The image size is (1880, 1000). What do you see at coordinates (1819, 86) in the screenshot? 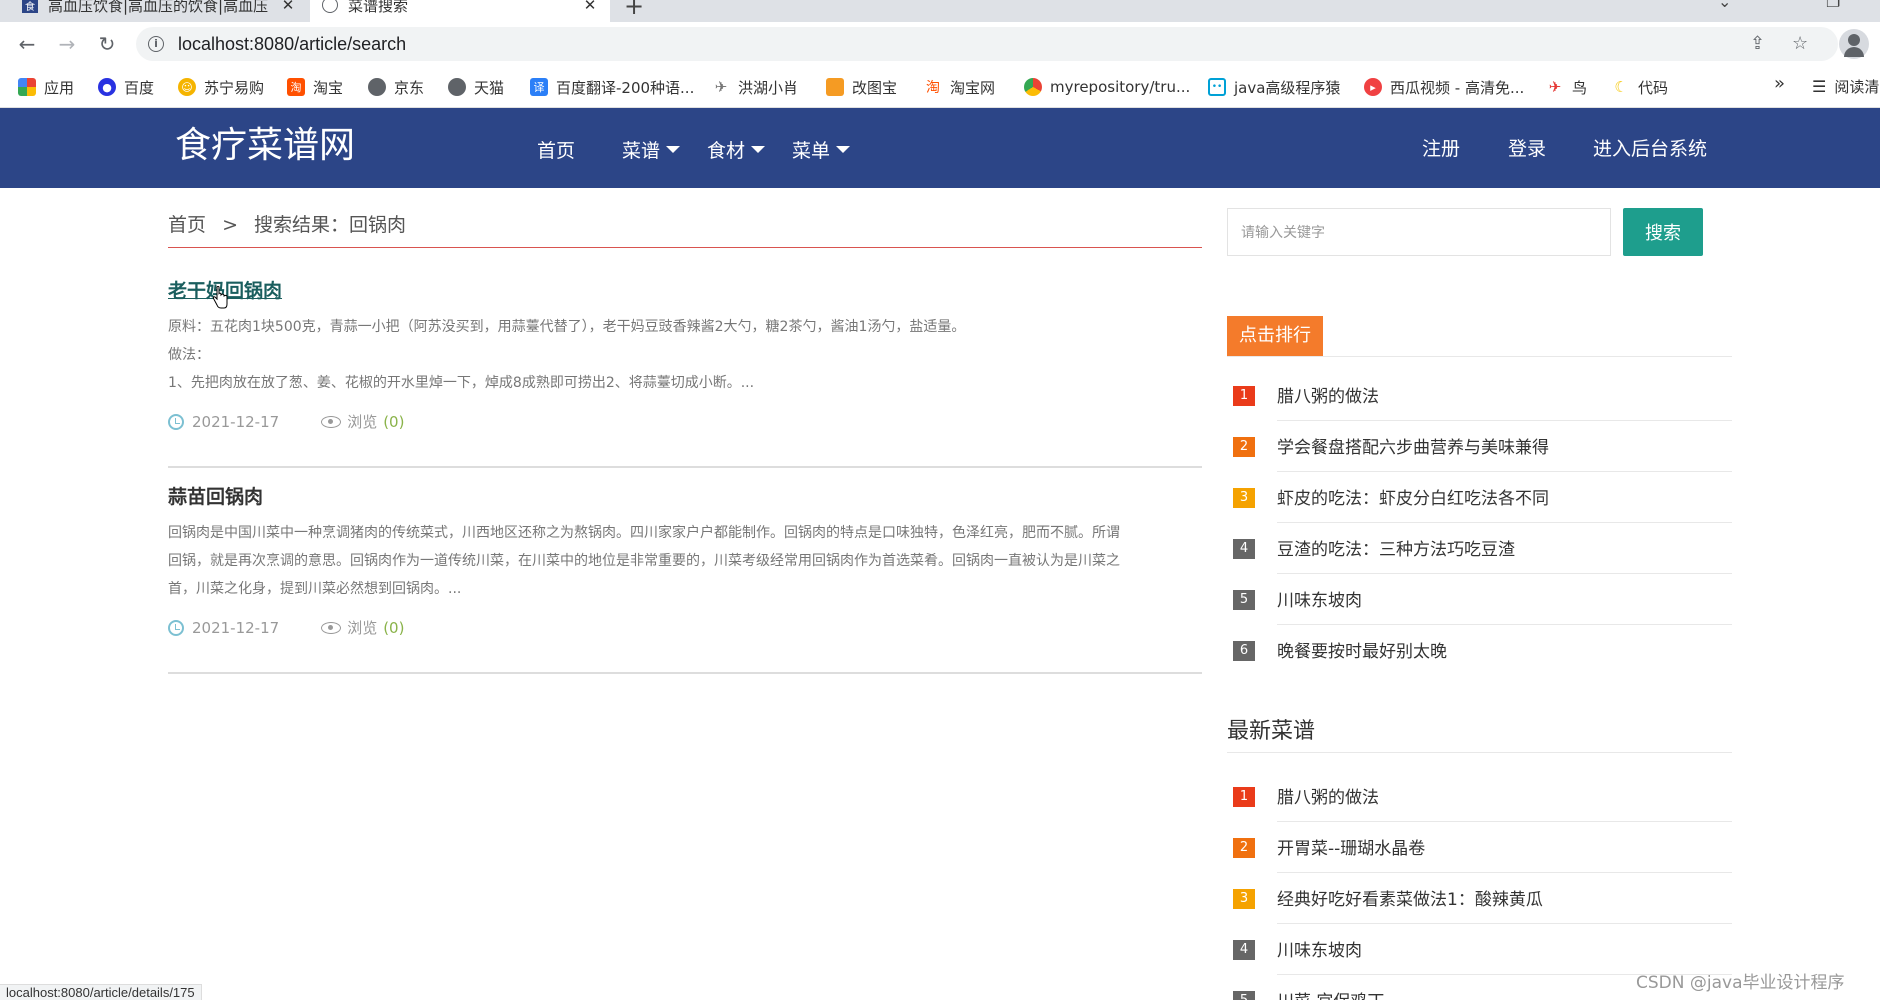
I see `reading-list-icon: ☰` at bounding box center [1819, 86].